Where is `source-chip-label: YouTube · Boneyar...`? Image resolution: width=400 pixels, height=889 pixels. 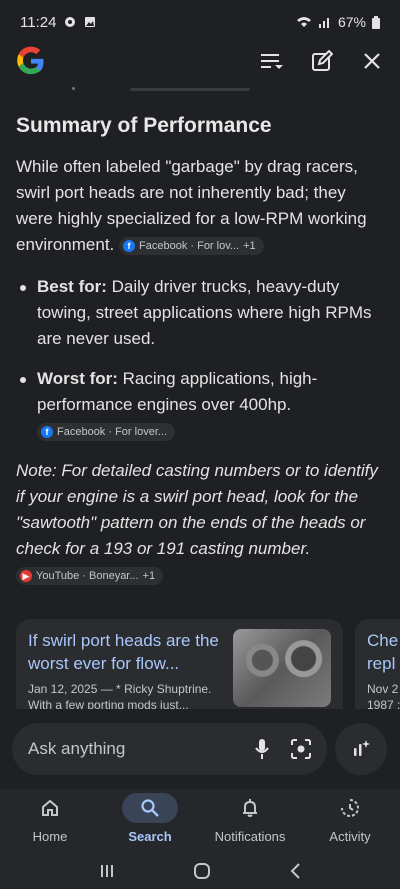
source-chip-label: YouTube · Boneyar... is located at coordinates (87, 575).